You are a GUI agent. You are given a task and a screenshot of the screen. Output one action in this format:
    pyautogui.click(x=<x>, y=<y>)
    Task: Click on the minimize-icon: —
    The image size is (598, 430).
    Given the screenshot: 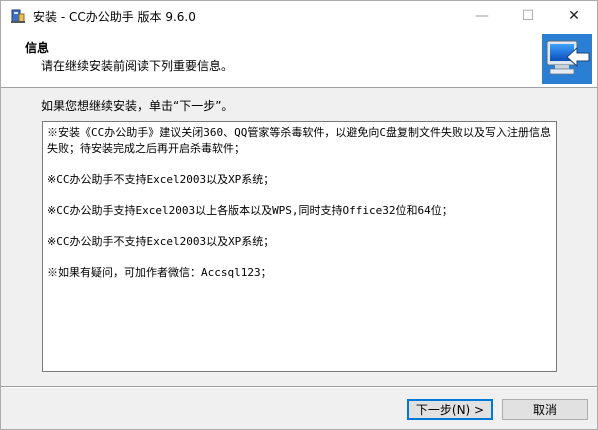 What is the action you would take?
    pyautogui.click(x=482, y=16)
    